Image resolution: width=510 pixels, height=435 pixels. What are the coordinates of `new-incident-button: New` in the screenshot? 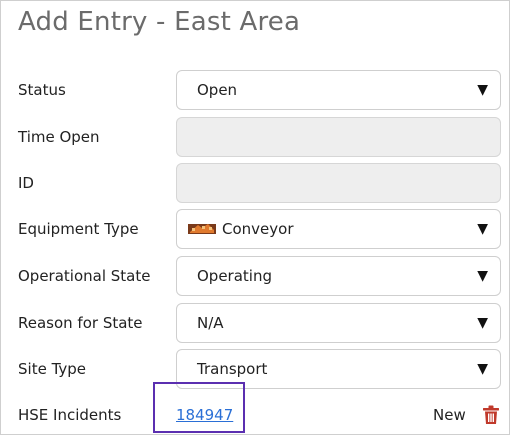 It's located at (449, 415).